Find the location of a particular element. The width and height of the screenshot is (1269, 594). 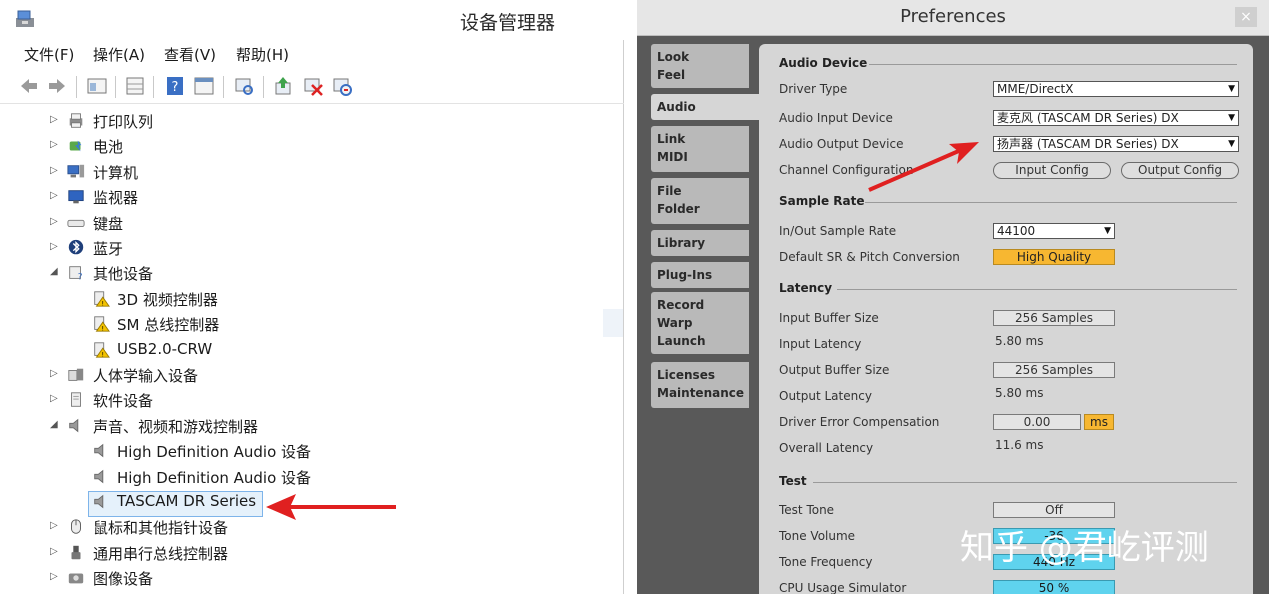

toolbar: ? is located at coordinates (312, 87).